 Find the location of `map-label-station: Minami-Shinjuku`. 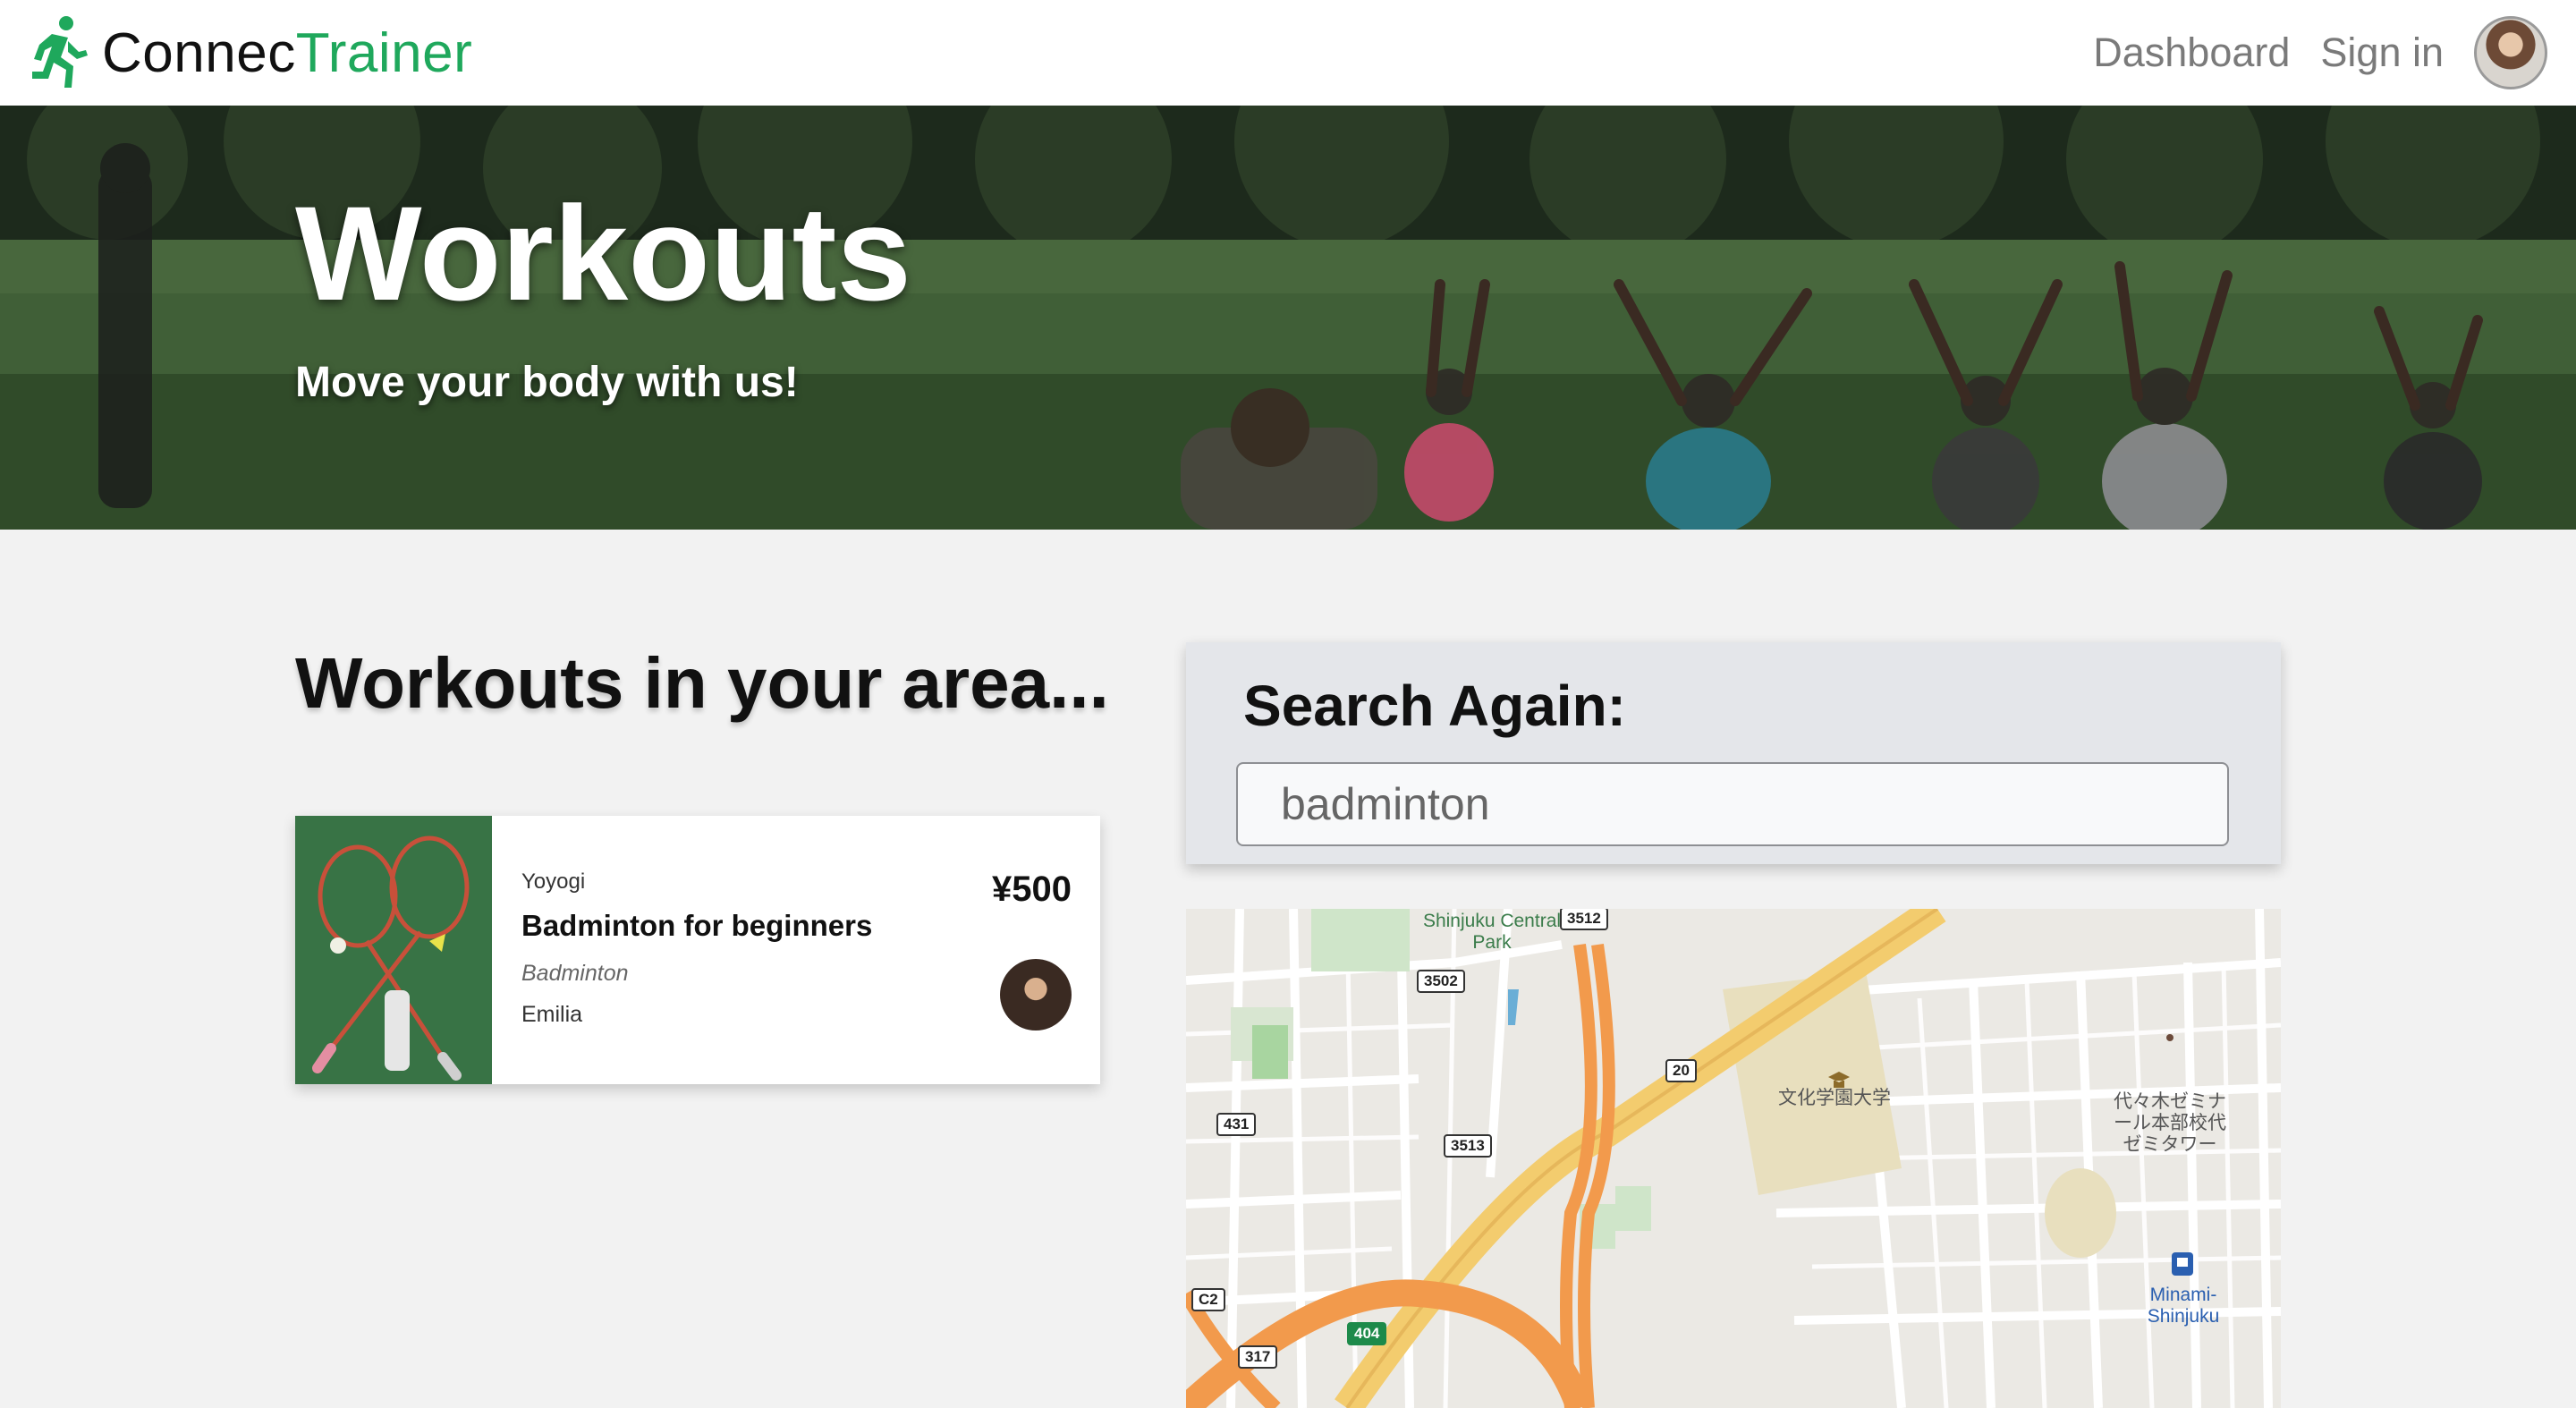

map-label-station: Minami-Shinjuku is located at coordinates (2183, 1306).